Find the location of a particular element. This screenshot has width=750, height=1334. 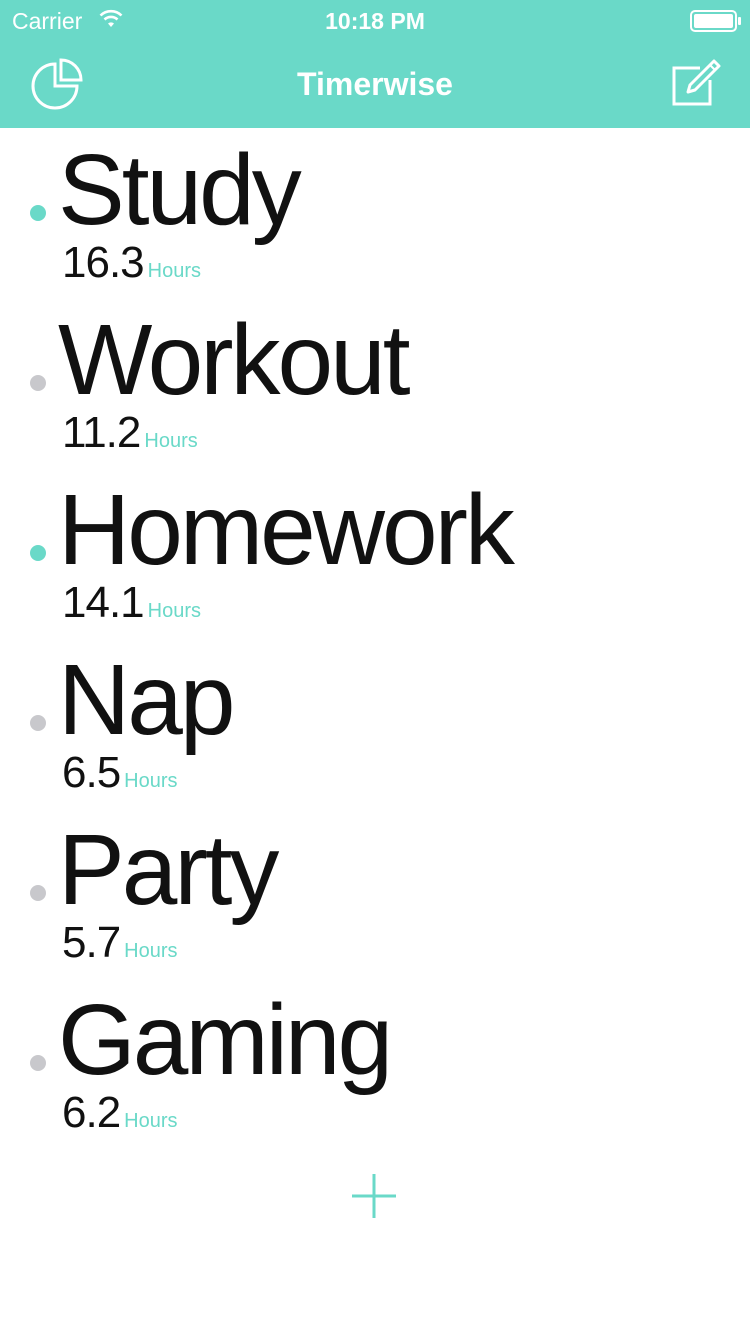

plus-icon is located at coordinates (374, 1196).